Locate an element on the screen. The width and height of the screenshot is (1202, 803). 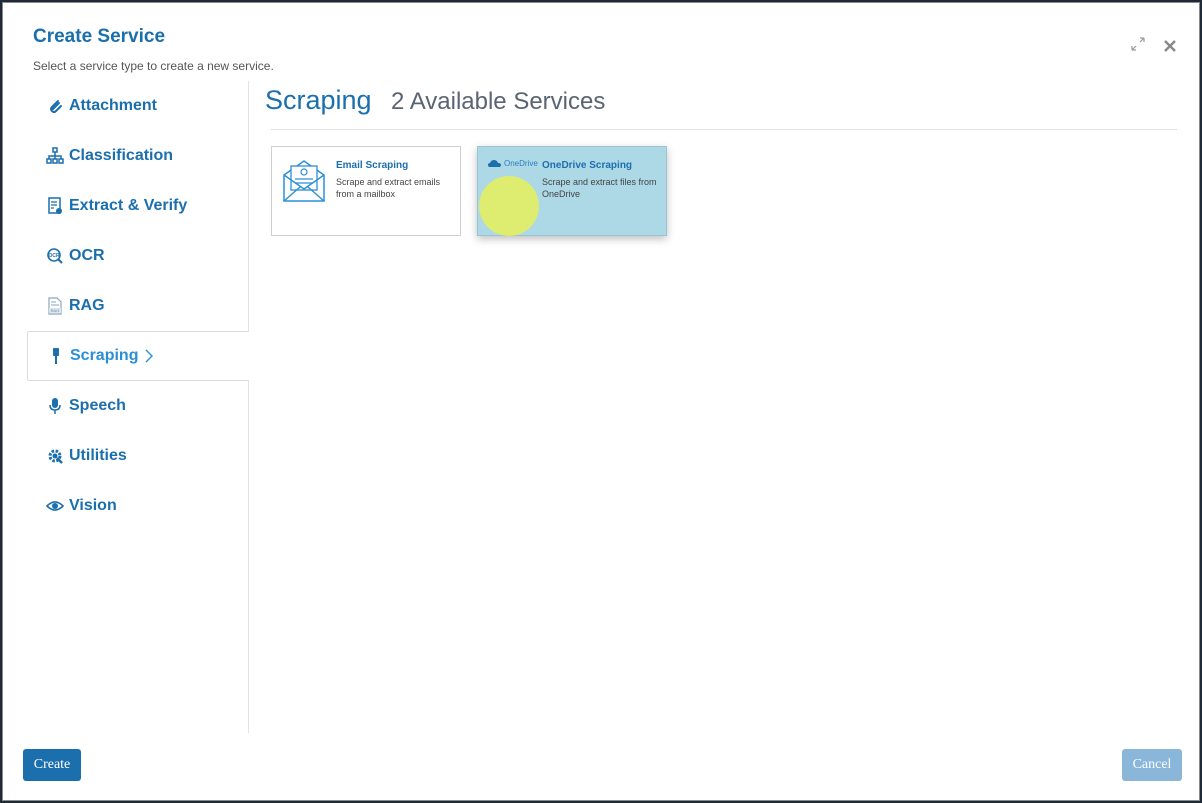
hierarchy-icon is located at coordinates (55, 156).